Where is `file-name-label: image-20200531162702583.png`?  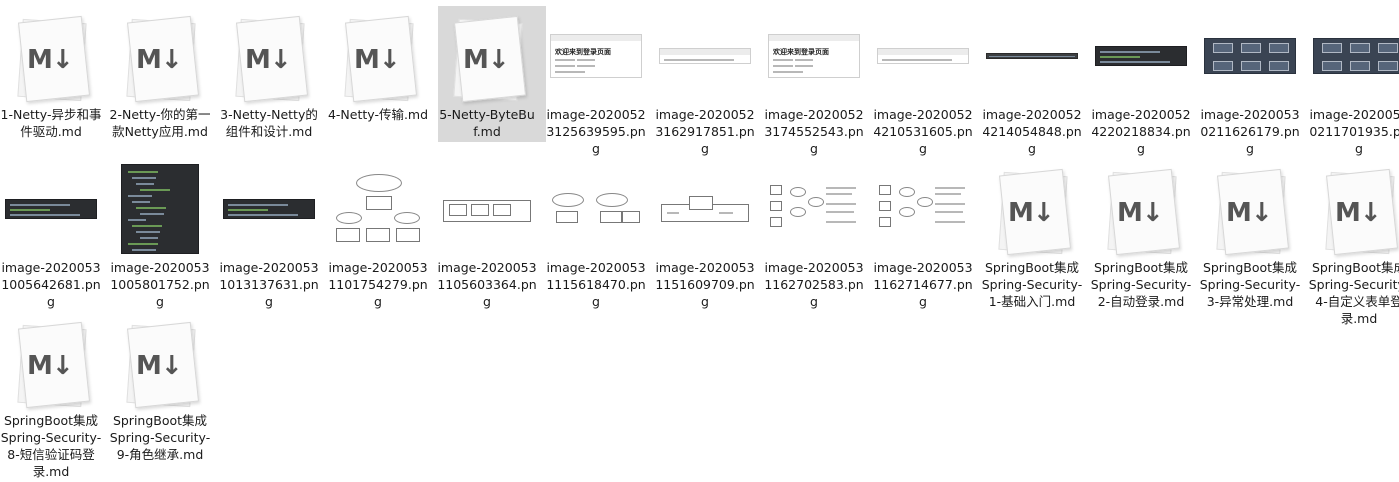
file-name-label: image-20200531162702583.png is located at coordinates (814, 284).